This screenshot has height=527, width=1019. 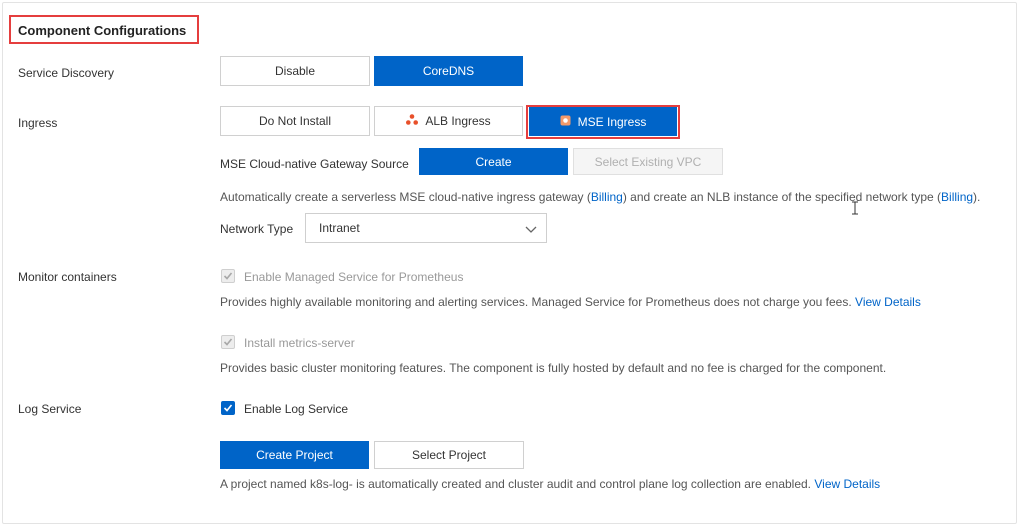 I want to click on gateway-source-label: MSE Cloud-native Gateway Source, so click(x=314, y=164).